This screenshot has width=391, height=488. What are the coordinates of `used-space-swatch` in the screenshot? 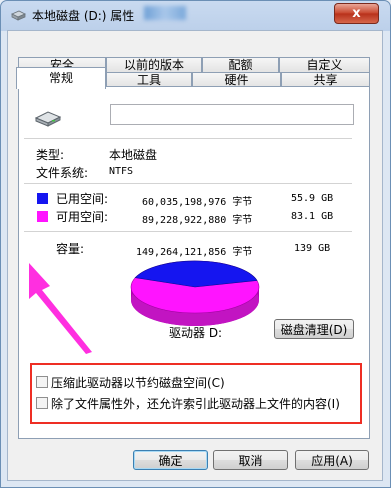 It's located at (42, 198).